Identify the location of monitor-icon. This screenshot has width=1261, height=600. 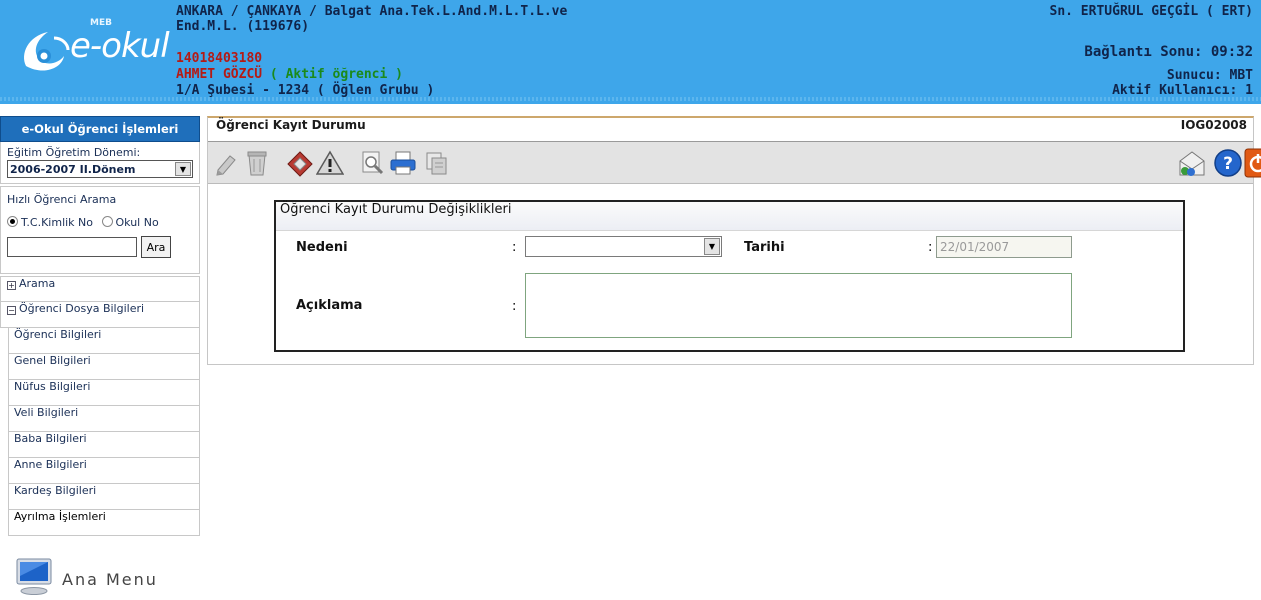
(34, 576).